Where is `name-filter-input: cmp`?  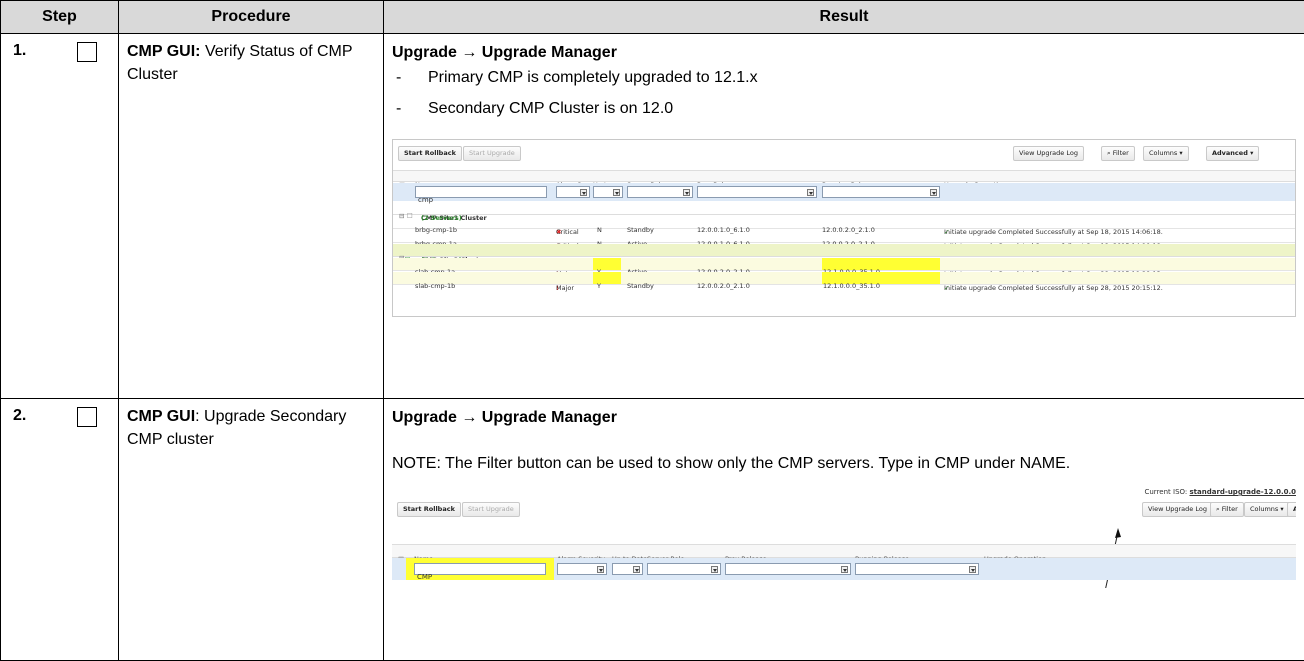 name-filter-input: cmp is located at coordinates (481, 192).